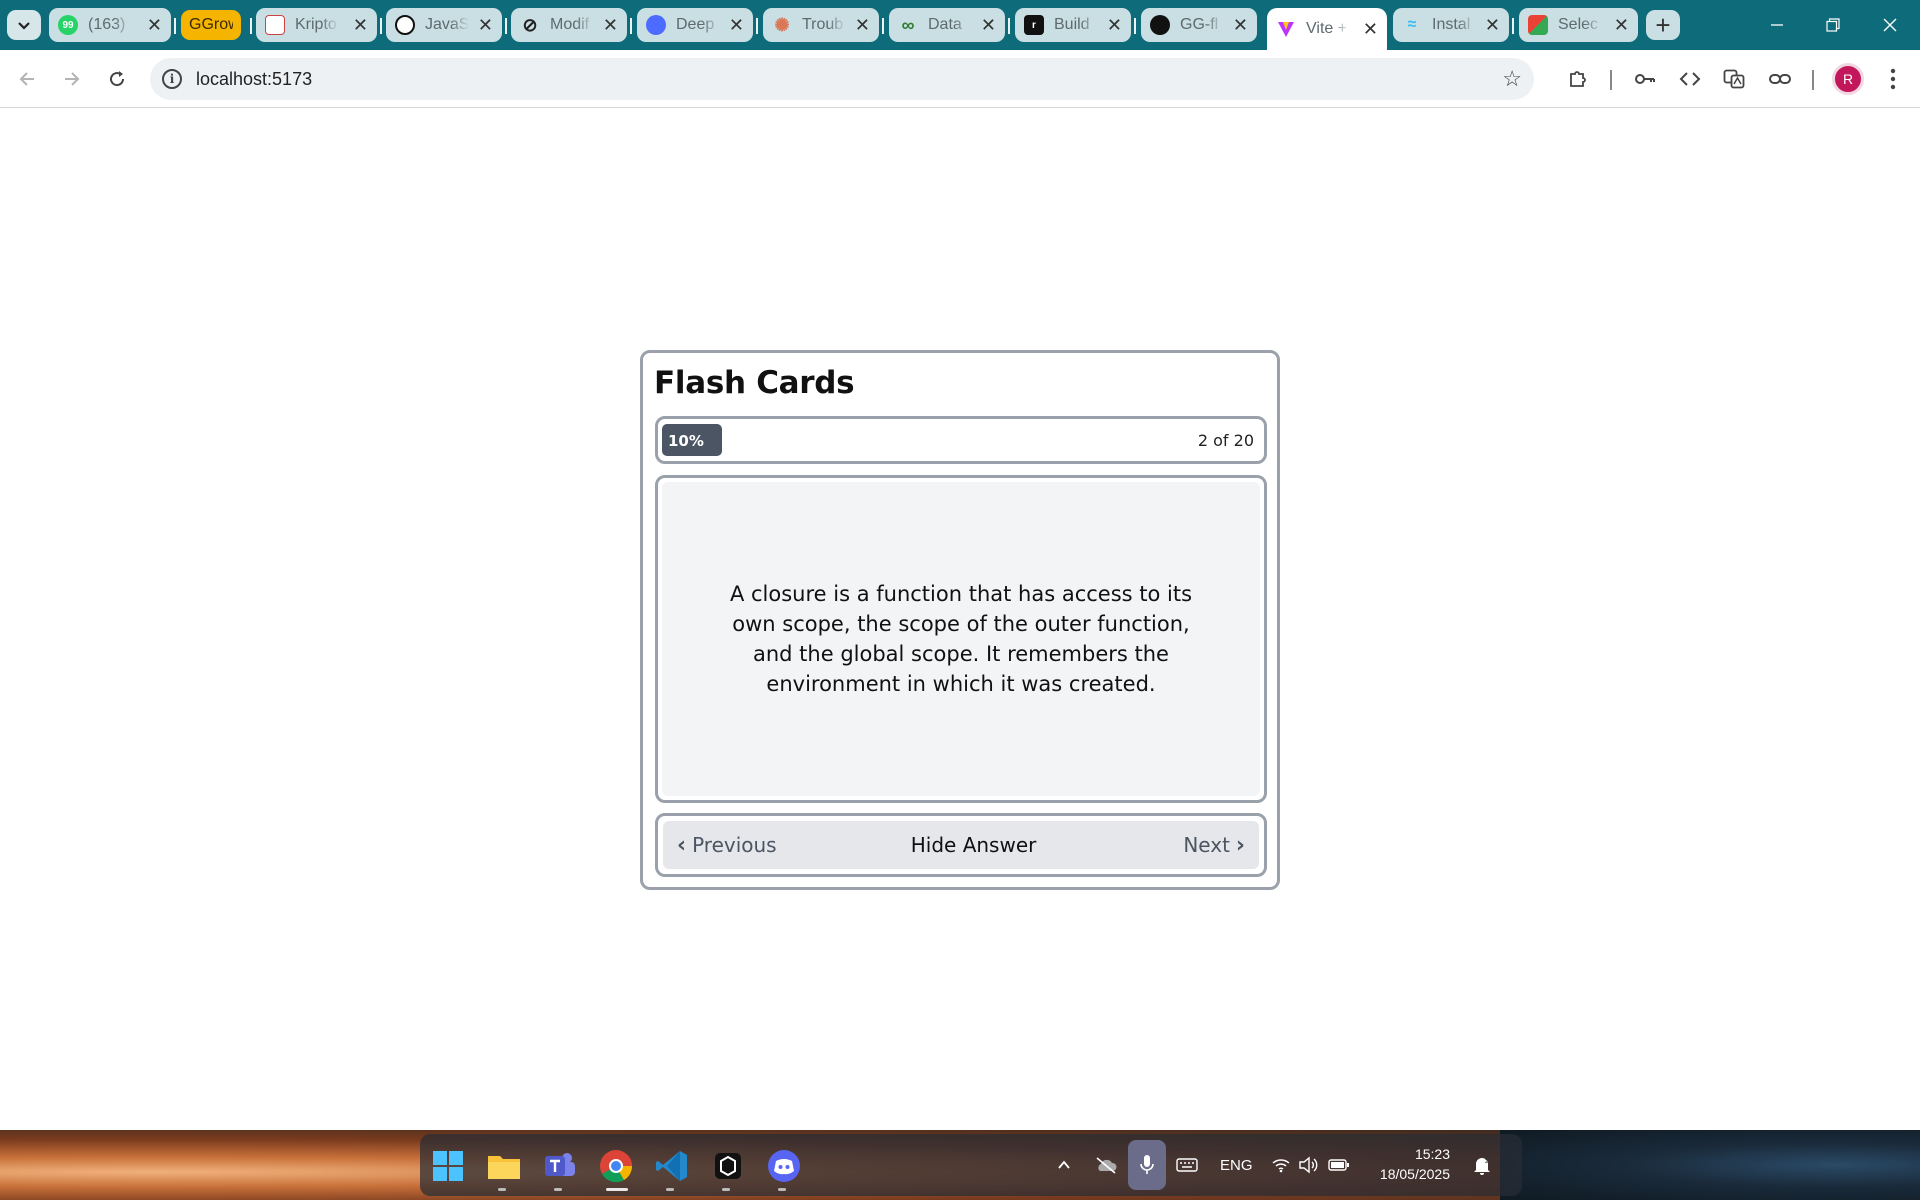 The height and width of the screenshot is (1200, 1920). I want to click on onedrive-tray-icon, so click(1106, 1165).